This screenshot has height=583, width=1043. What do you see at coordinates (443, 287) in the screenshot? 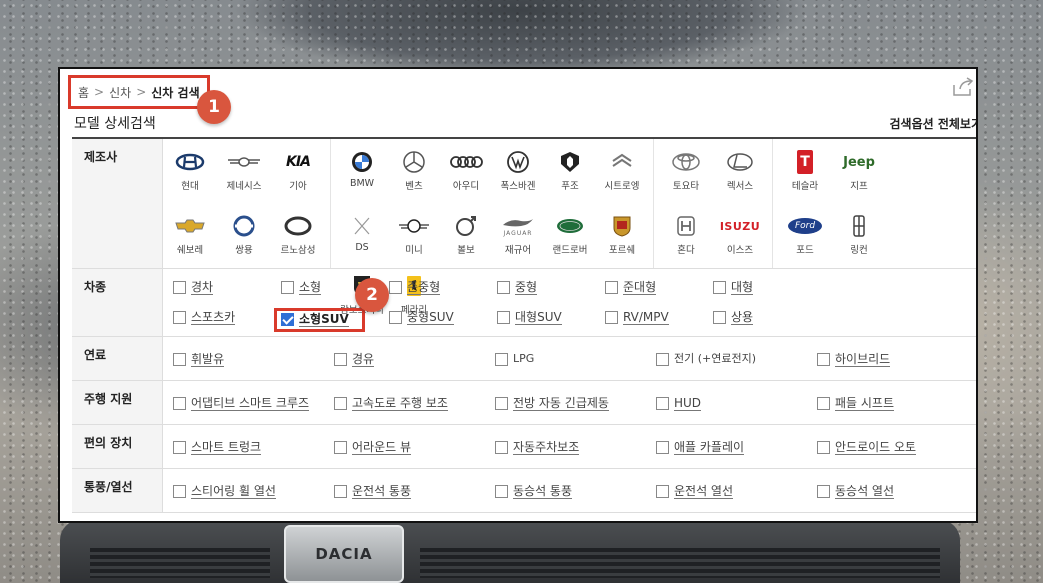
I see `car-type-option: 준중형` at bounding box center [443, 287].